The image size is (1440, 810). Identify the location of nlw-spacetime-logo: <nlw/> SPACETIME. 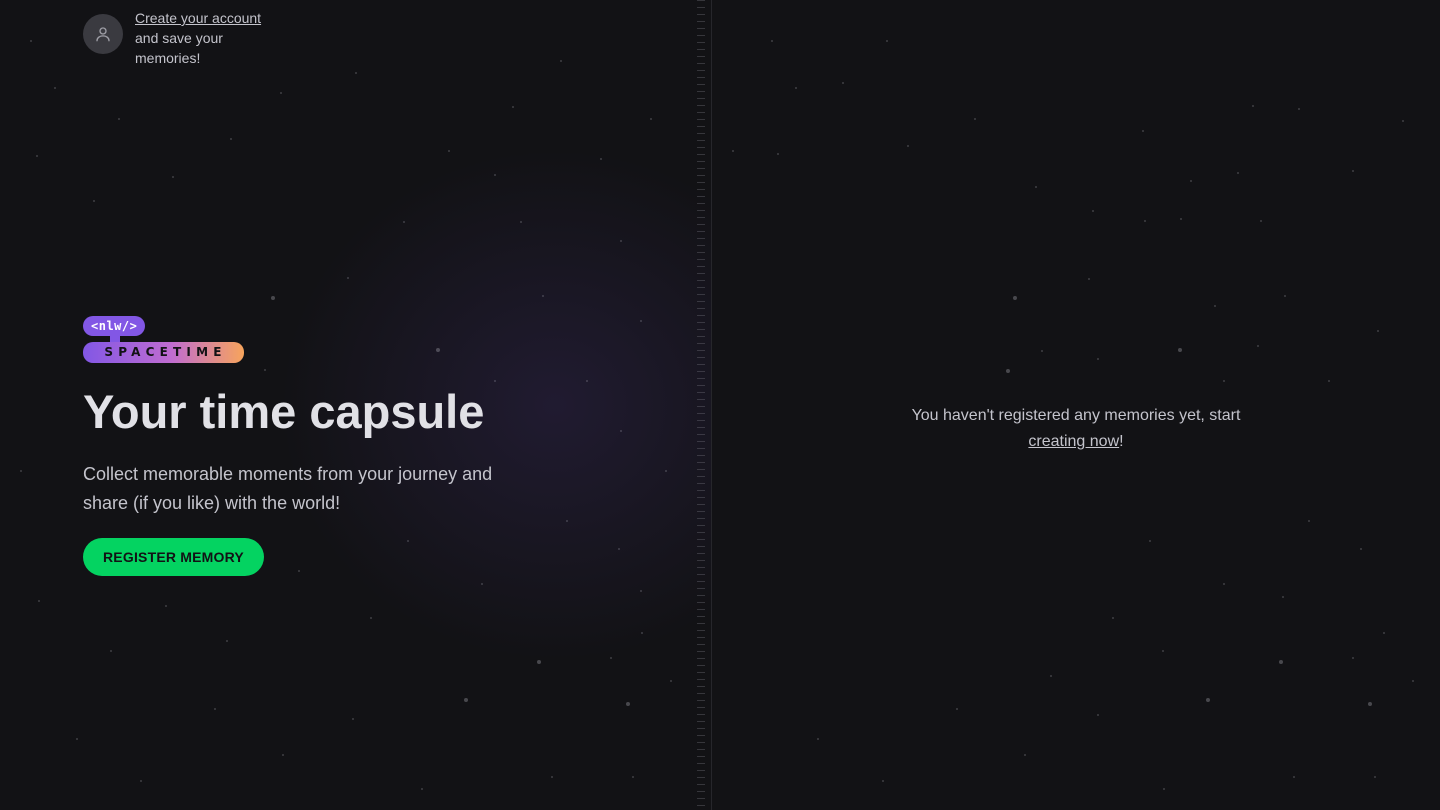
(164, 340).